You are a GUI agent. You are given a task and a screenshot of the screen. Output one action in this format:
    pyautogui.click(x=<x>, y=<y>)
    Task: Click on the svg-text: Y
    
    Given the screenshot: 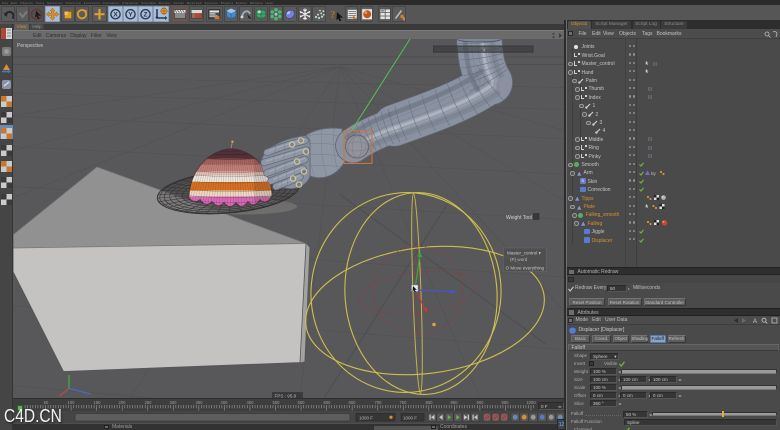 What is the action you would take?
    pyautogui.click(x=130, y=14)
    